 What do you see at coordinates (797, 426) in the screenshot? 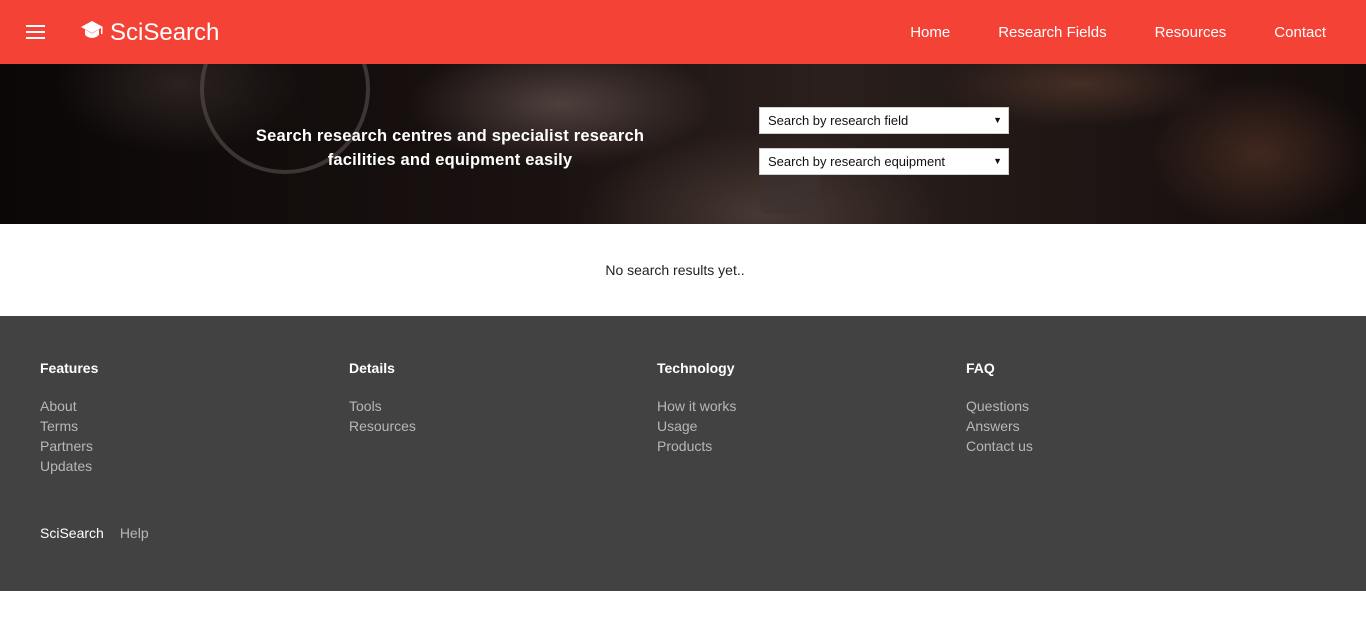
I see `footer-link-usage: Usage` at bounding box center [797, 426].